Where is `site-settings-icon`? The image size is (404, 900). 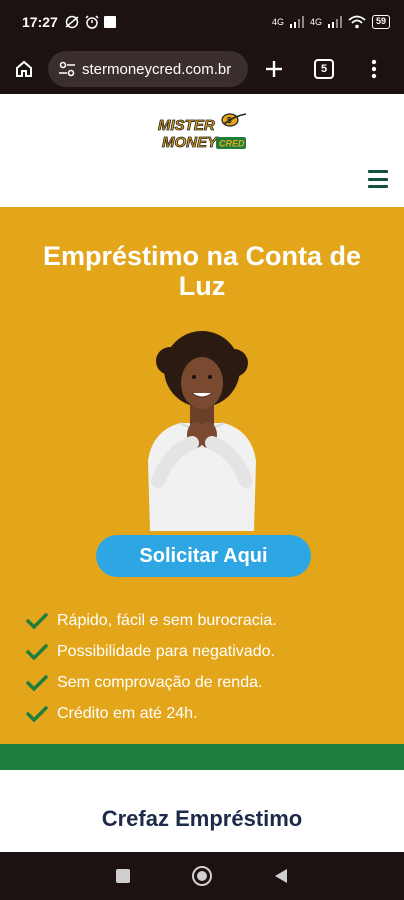 site-settings-icon is located at coordinates (67, 69).